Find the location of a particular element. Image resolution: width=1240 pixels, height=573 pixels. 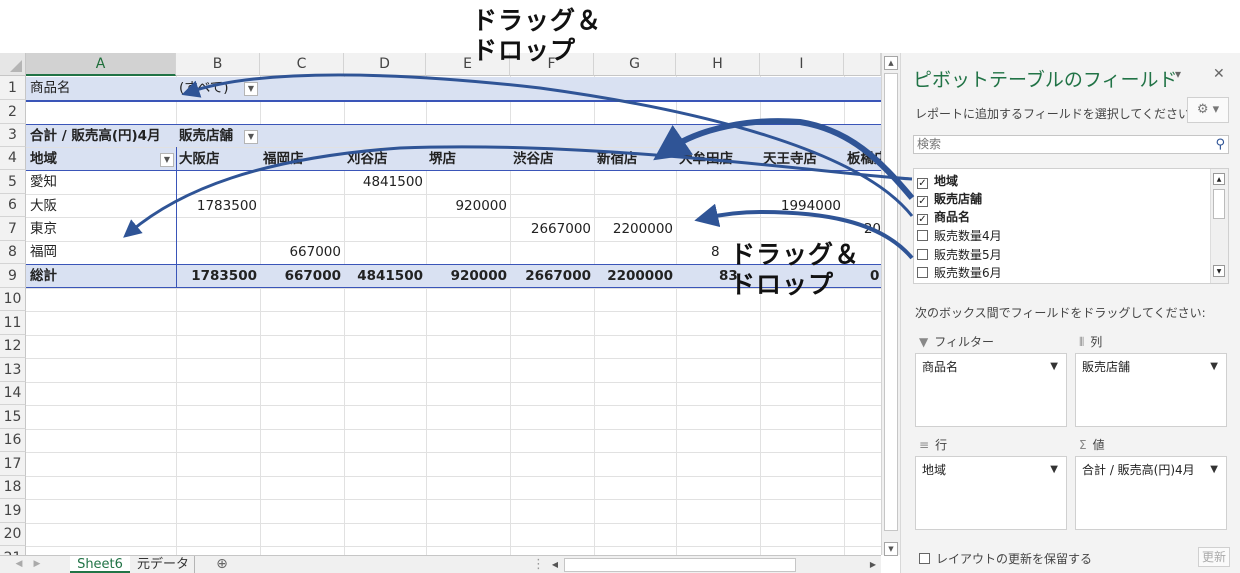

value-cell: 4841500 is located at coordinates (383, 182).